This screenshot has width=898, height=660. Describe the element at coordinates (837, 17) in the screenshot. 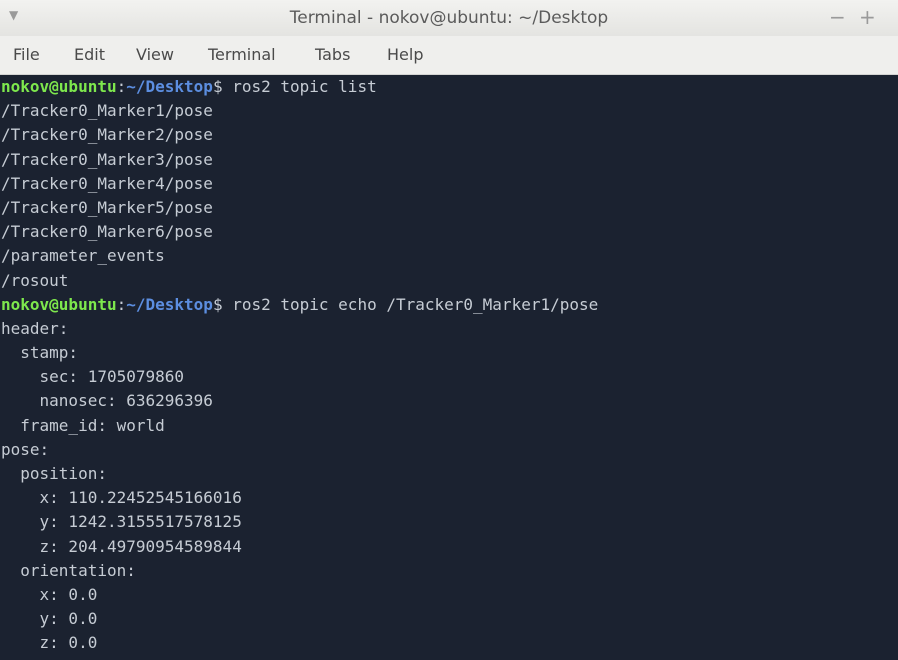

I see `minimize-icon: −` at that location.